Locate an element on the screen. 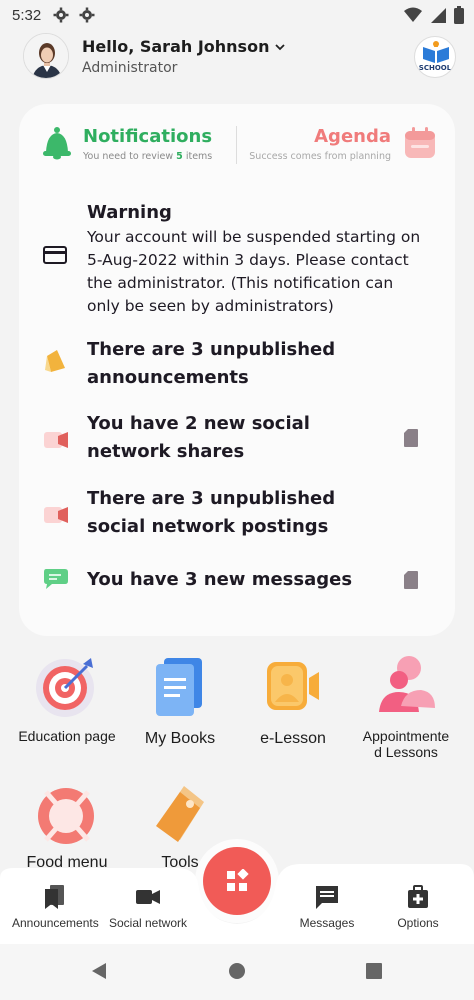  app-tile-label: Education page is located at coordinates (67, 736).